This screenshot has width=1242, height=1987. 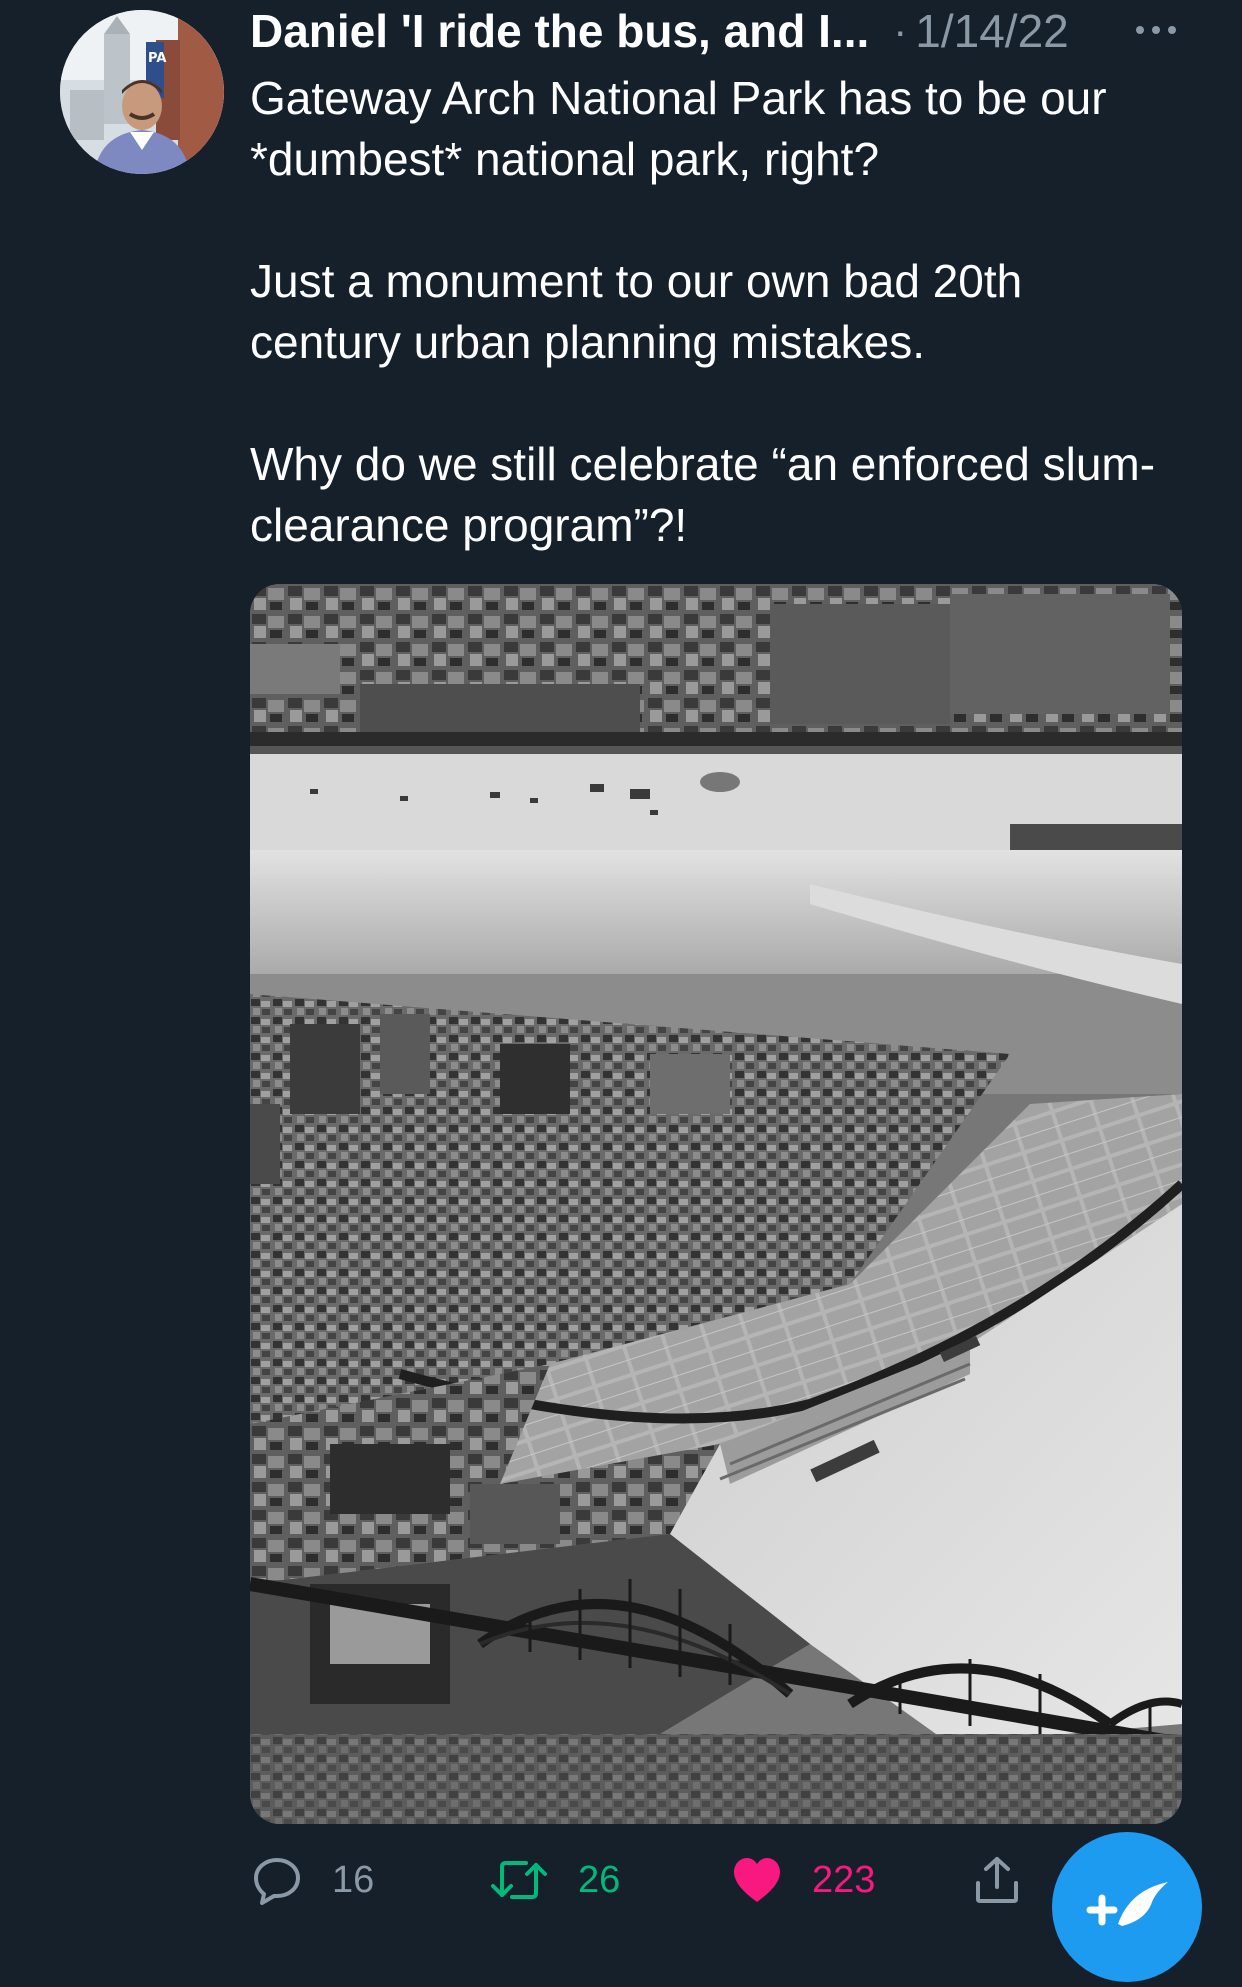 I want to click on avatar-sign-text: PA, so click(x=157, y=58).